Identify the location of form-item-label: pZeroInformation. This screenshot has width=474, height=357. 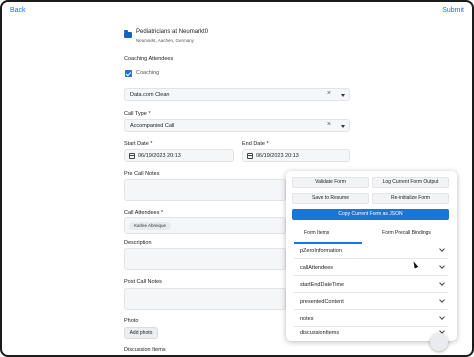
(321, 251).